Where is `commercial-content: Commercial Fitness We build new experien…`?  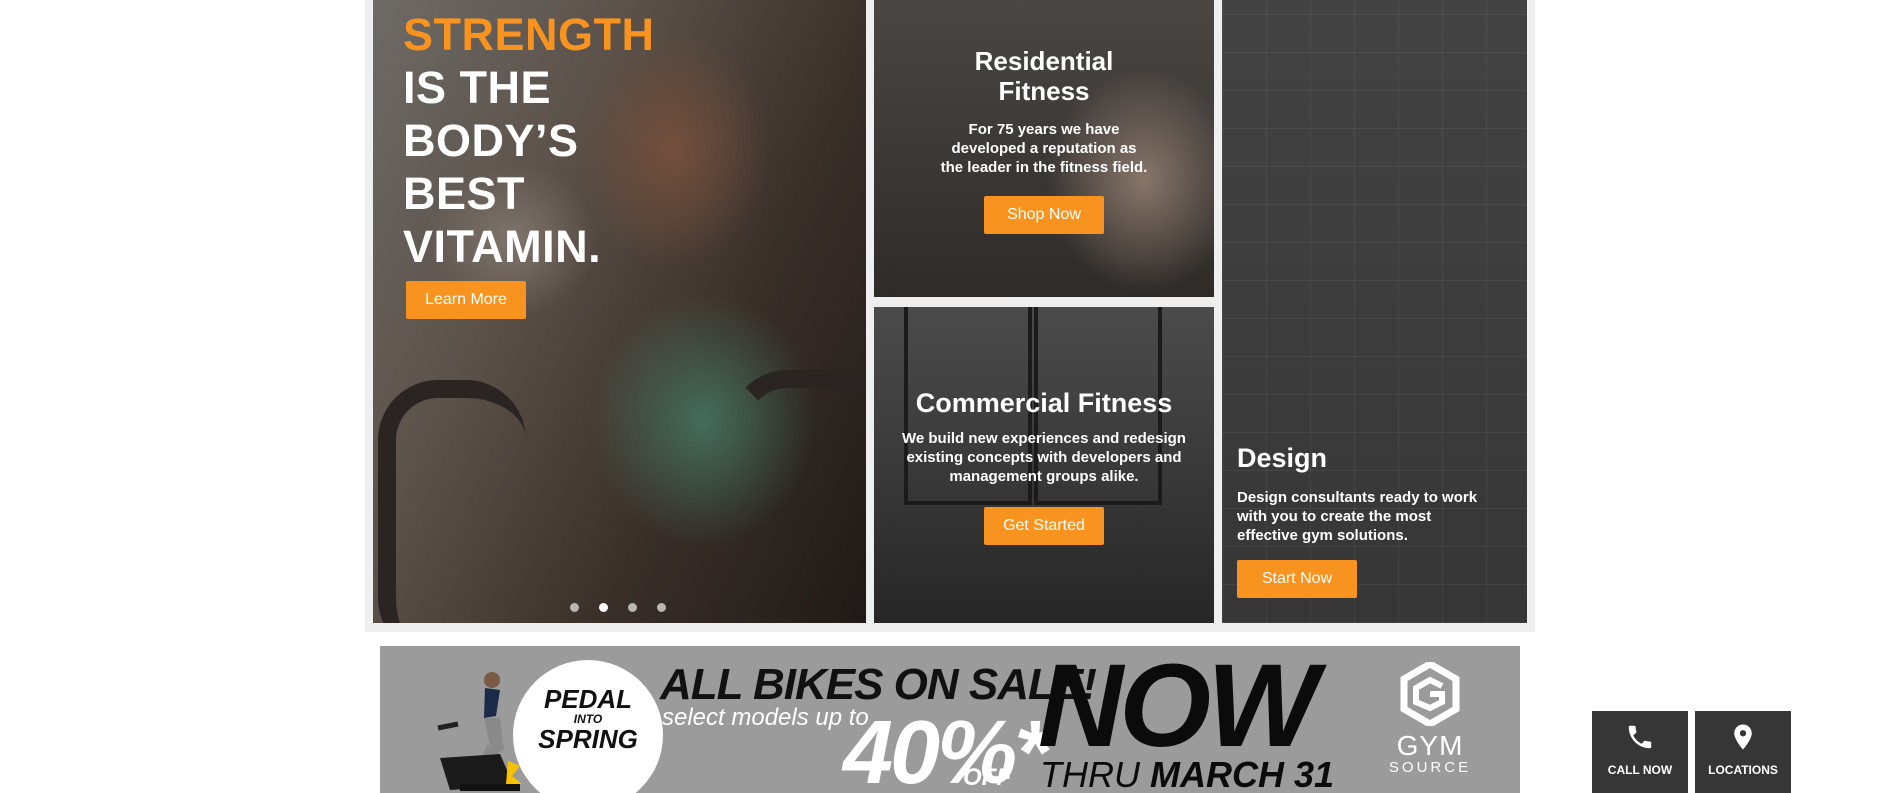
commercial-content: Commercial Fitness We build new experien… is located at coordinates (1044, 436).